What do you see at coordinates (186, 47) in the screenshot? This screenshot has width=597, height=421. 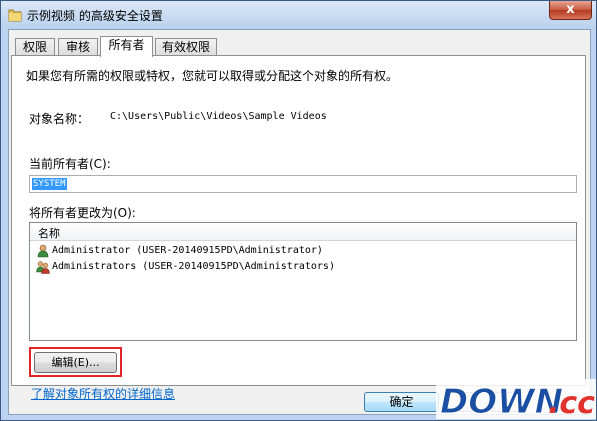 I see `tab-effective-permissions: 有效权限` at bounding box center [186, 47].